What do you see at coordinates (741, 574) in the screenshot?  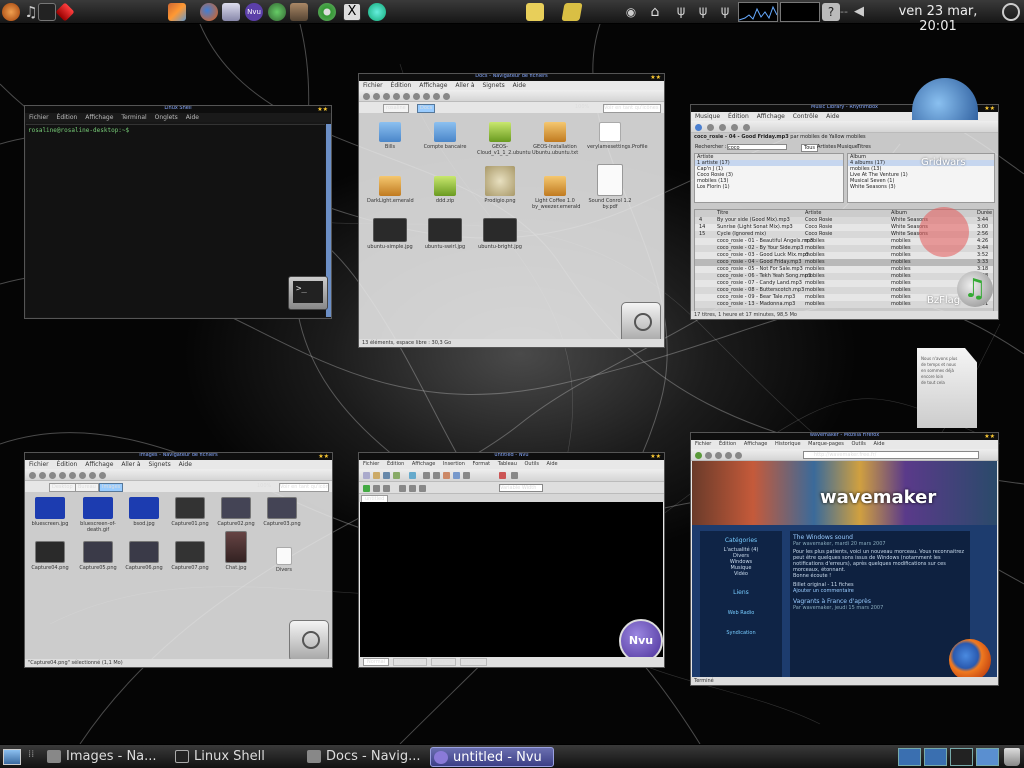 I see `category-link: Vidéo` at bounding box center [741, 574].